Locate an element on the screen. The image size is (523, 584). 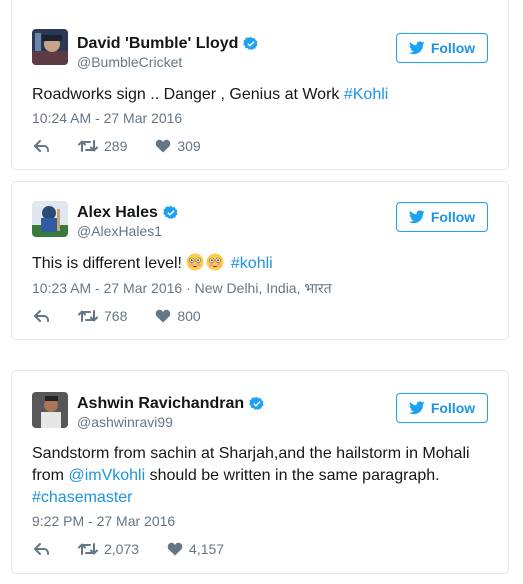
hashtag-link: #chasemaster is located at coordinates (82, 497).